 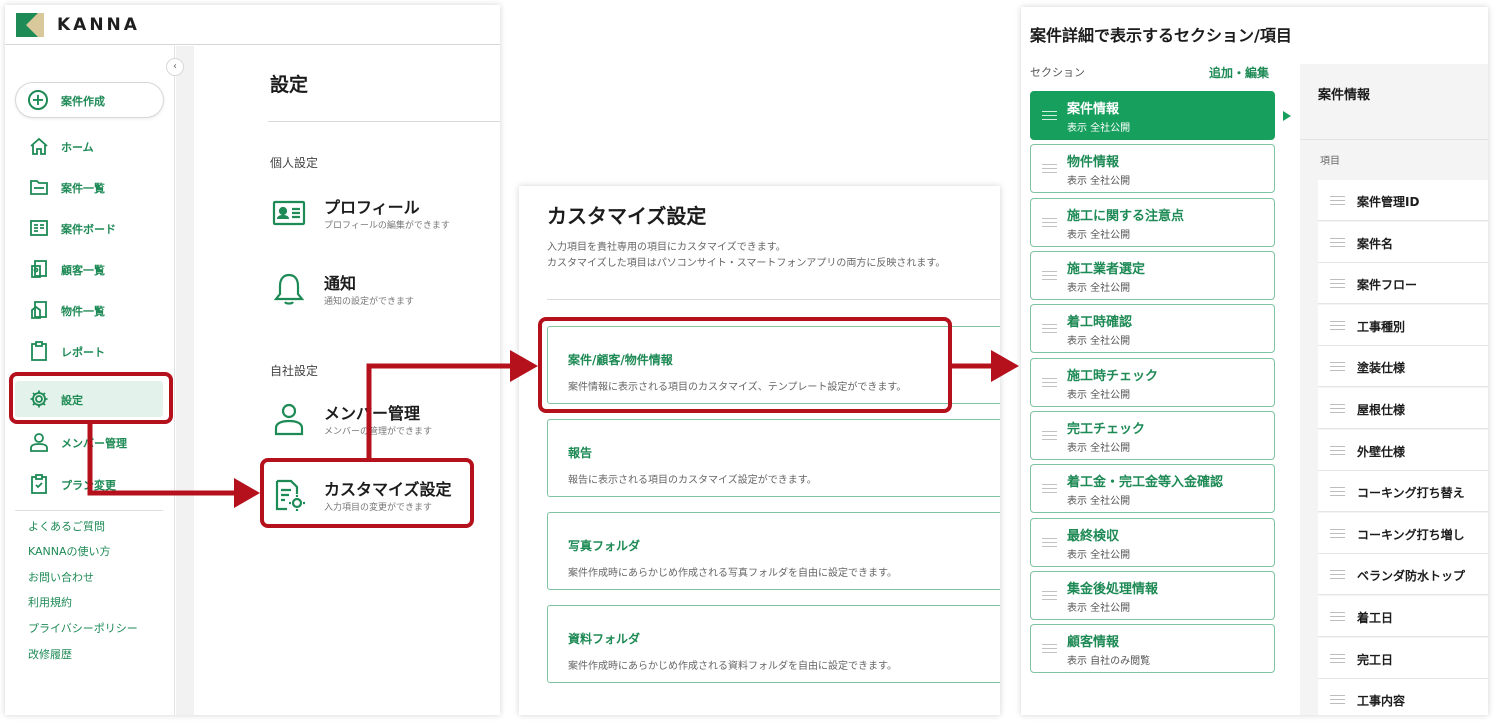 What do you see at coordinates (340, 283) in the screenshot?
I see `setting-title: 通知` at bounding box center [340, 283].